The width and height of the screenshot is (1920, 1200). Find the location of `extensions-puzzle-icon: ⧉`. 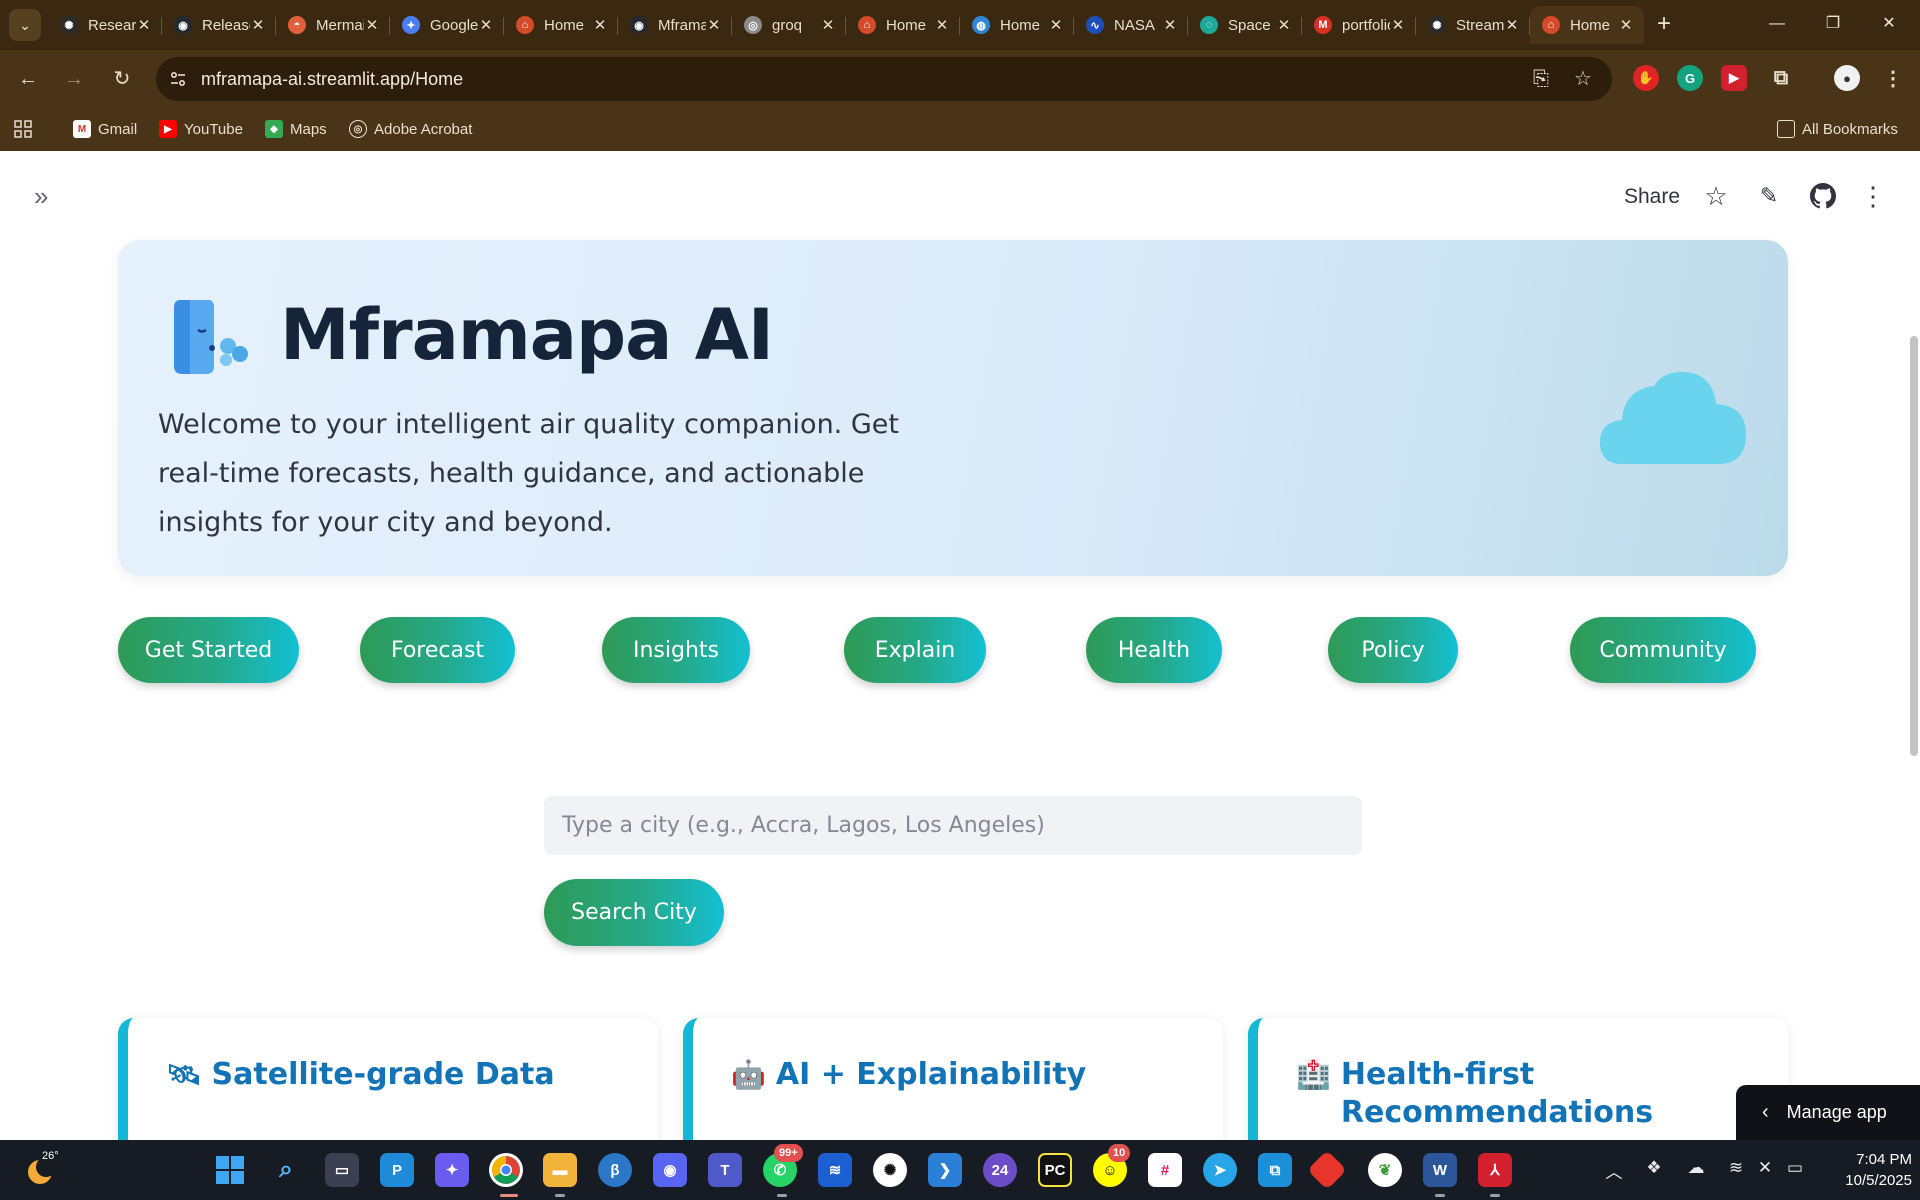

extensions-puzzle-icon: ⧉ is located at coordinates (1781, 78).